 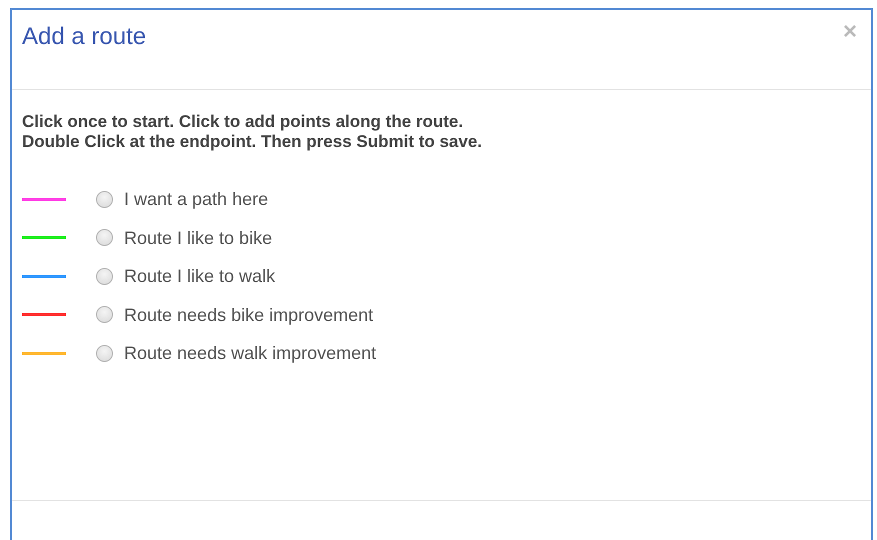 What do you see at coordinates (200, 276) in the screenshot?
I see `option-label: Route I like to walk` at bounding box center [200, 276].